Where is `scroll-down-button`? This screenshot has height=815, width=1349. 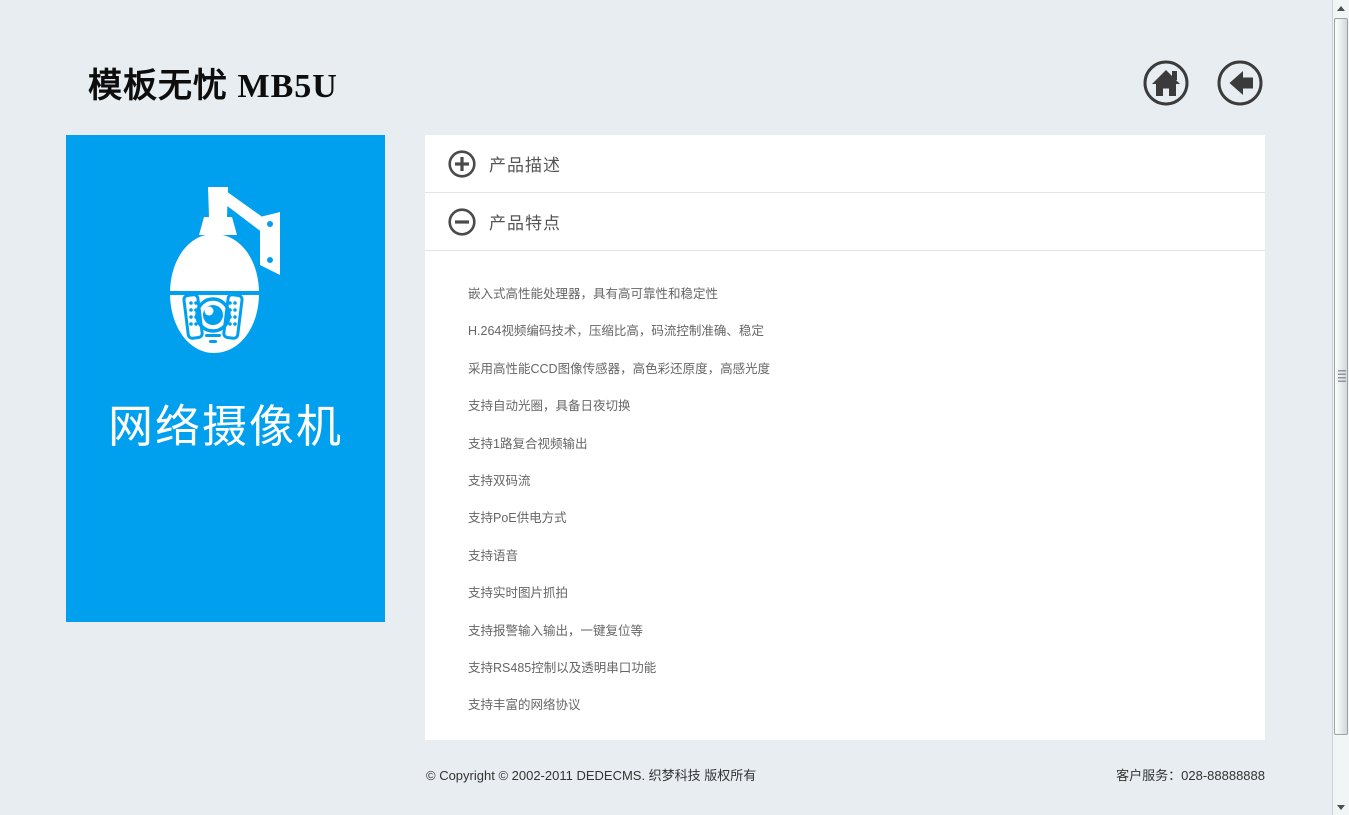 scroll-down-button is located at coordinates (1341, 807).